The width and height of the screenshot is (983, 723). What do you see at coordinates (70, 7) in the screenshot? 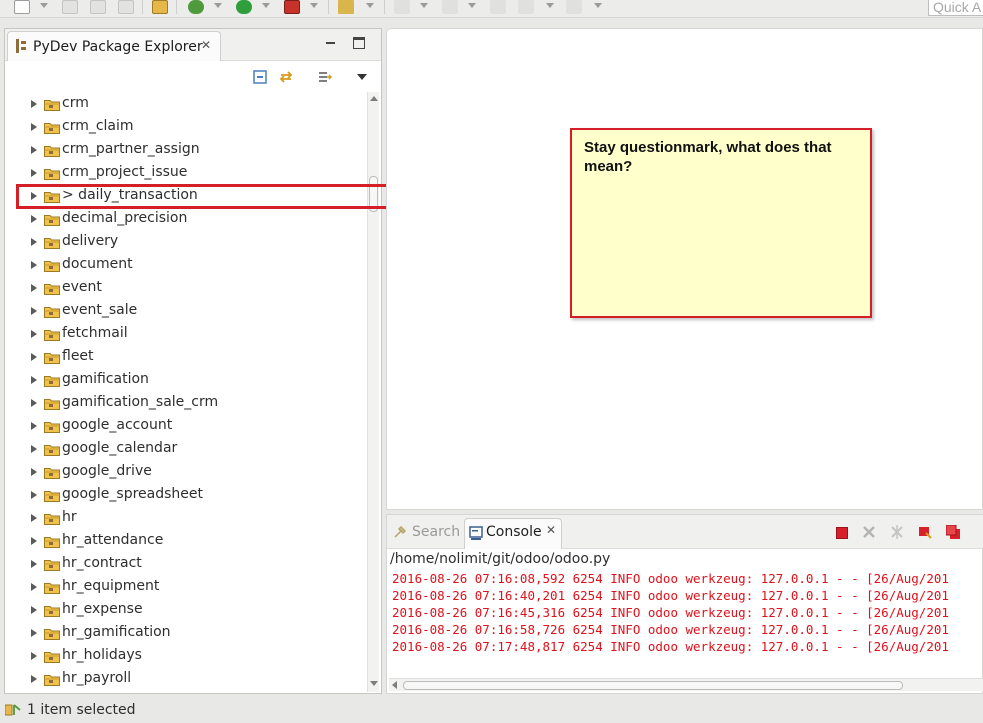
I see `save-icon` at bounding box center [70, 7].